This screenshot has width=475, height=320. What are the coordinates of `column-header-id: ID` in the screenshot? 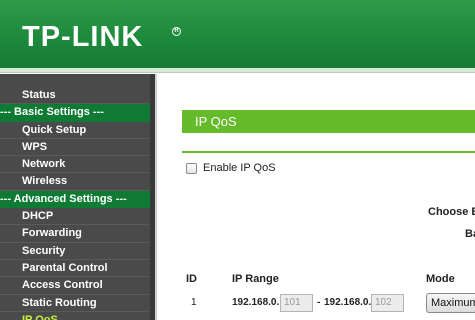 It's located at (191, 279).